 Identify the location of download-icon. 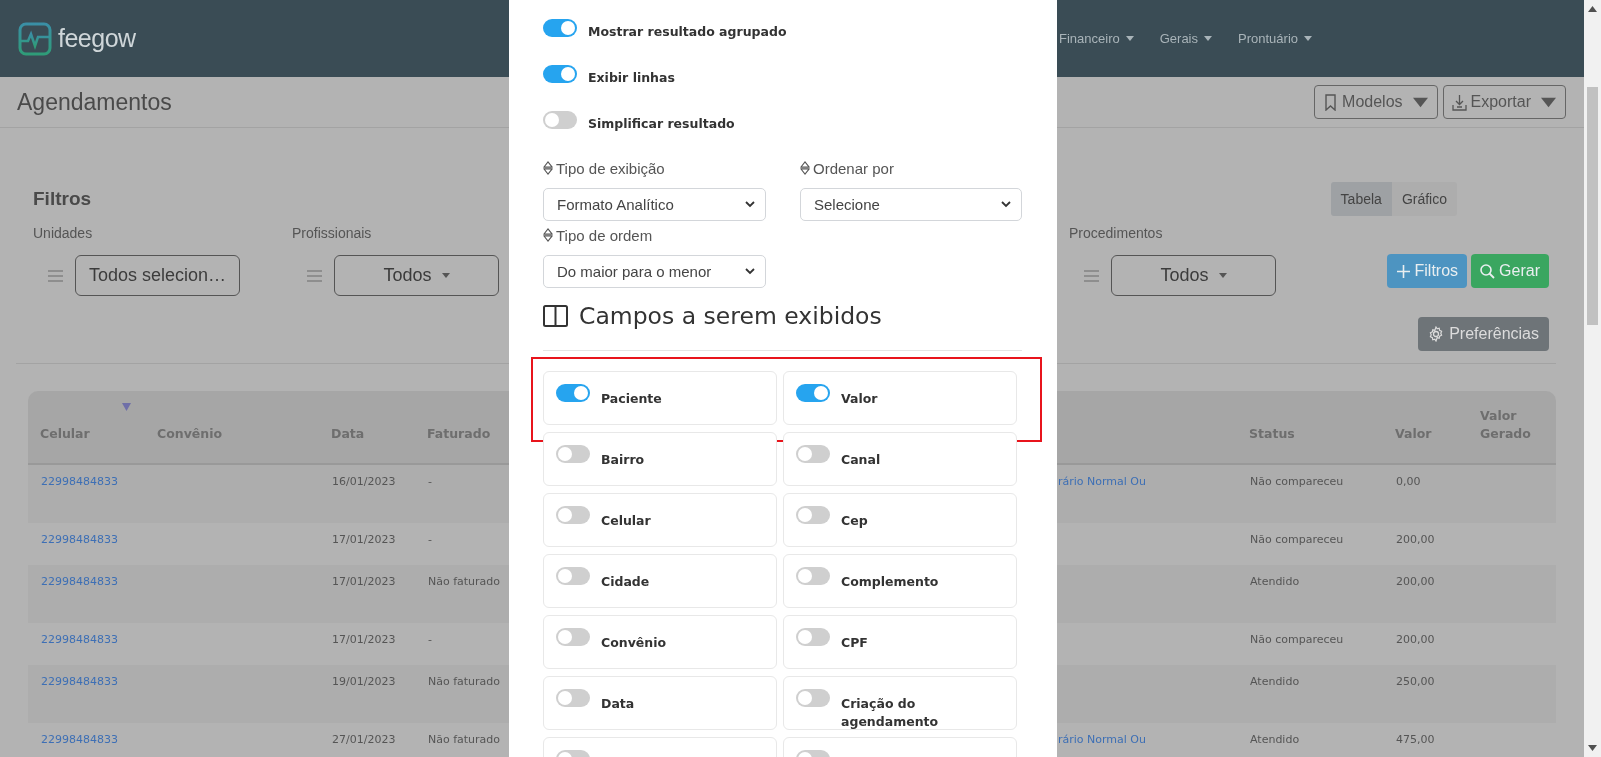
(1459, 102).